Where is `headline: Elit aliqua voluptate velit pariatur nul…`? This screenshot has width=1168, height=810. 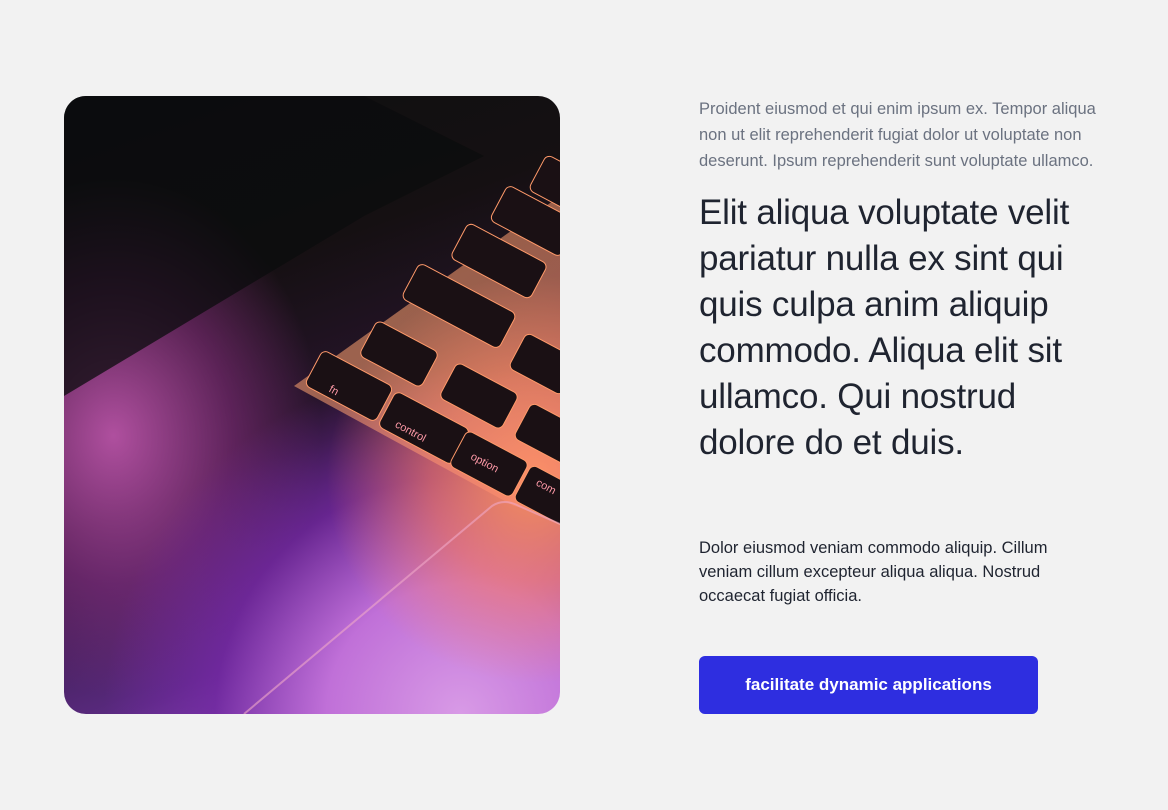 headline: Elit aliqua voluptate velit pariatur nul… is located at coordinates (884, 327).